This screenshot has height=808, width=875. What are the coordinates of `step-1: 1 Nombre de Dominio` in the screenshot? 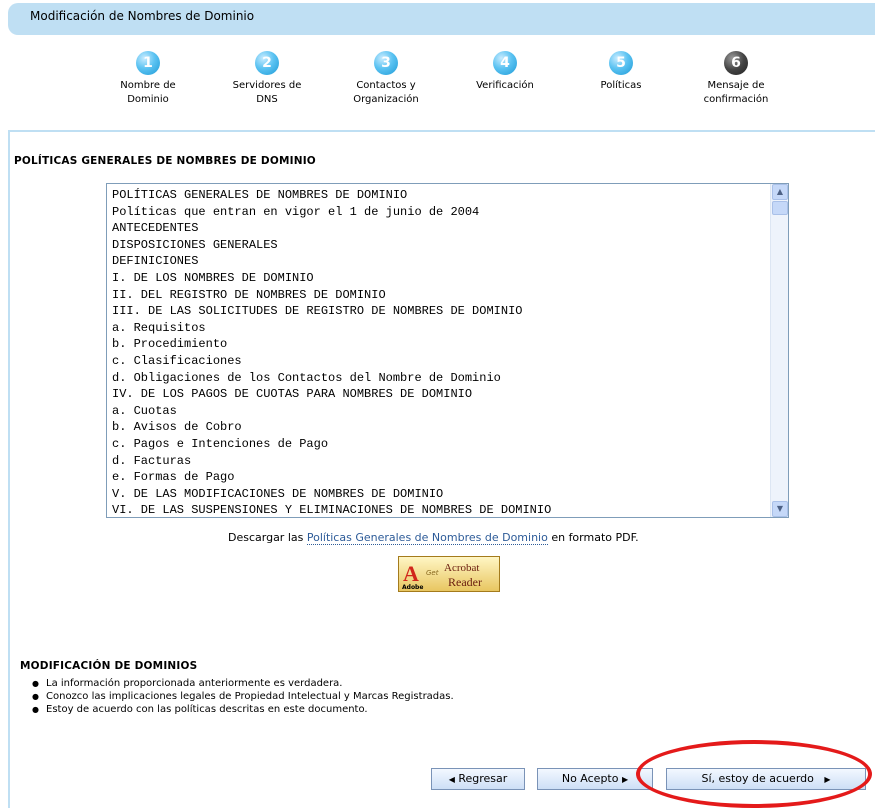 It's located at (148, 79).